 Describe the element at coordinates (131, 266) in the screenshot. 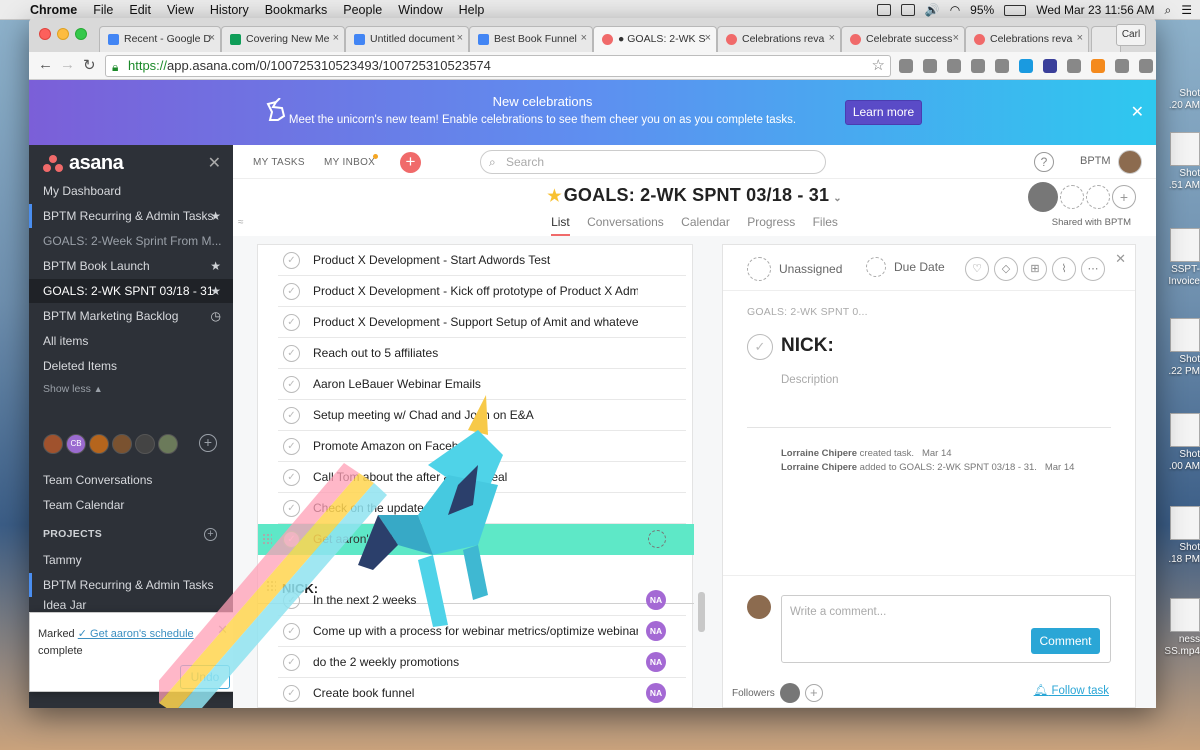

I see `sidebar-item-book-launch: BPTM Book Launch ★` at that location.